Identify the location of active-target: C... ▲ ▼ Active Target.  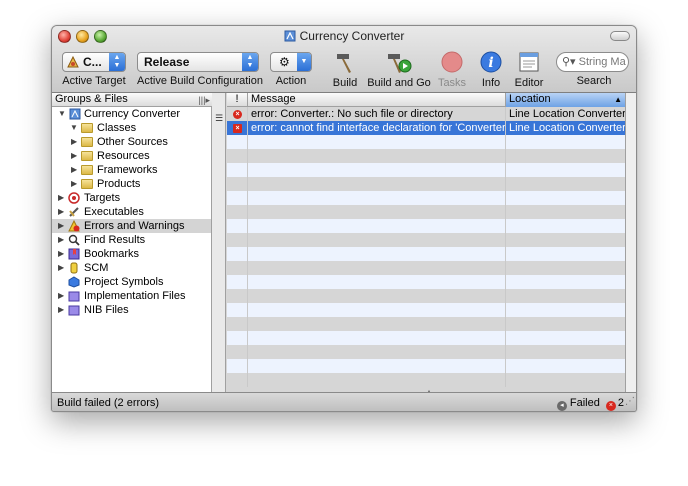
(94, 69).